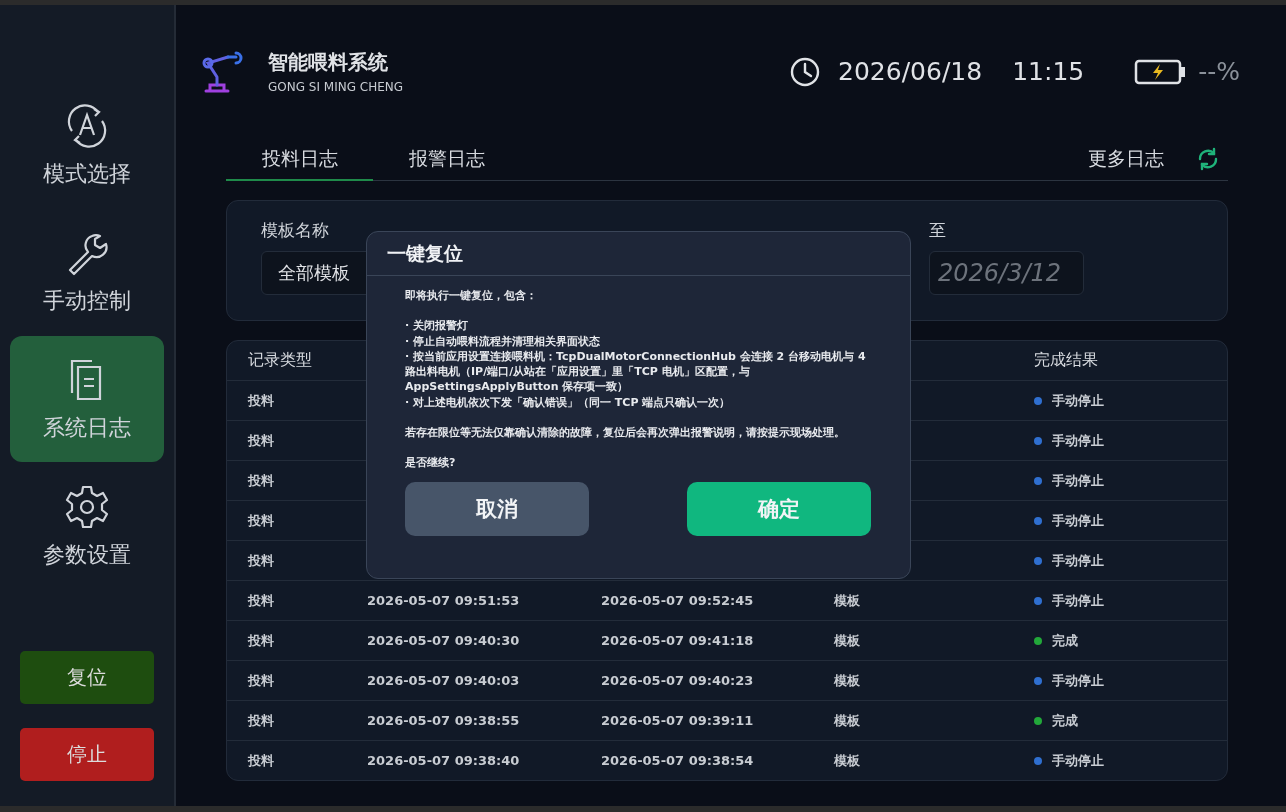  I want to click on app-title: 智能喂料系统, so click(328, 62).